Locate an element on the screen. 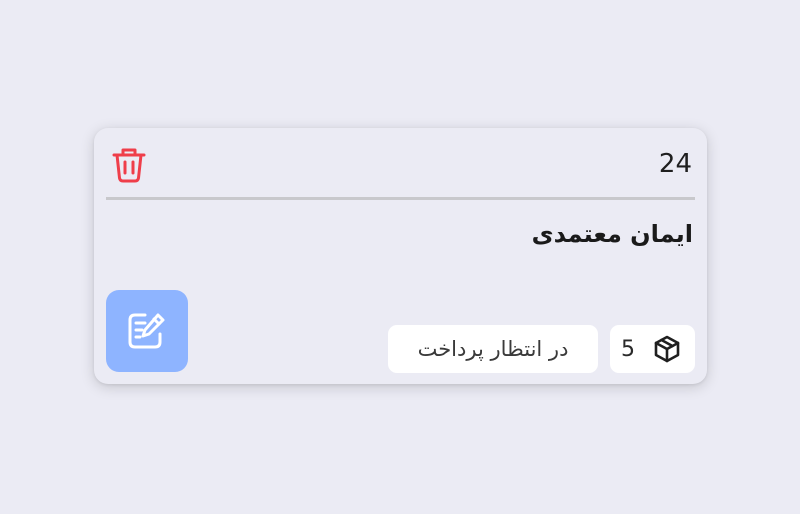 This screenshot has width=800, height=514. divider is located at coordinates (400, 198).